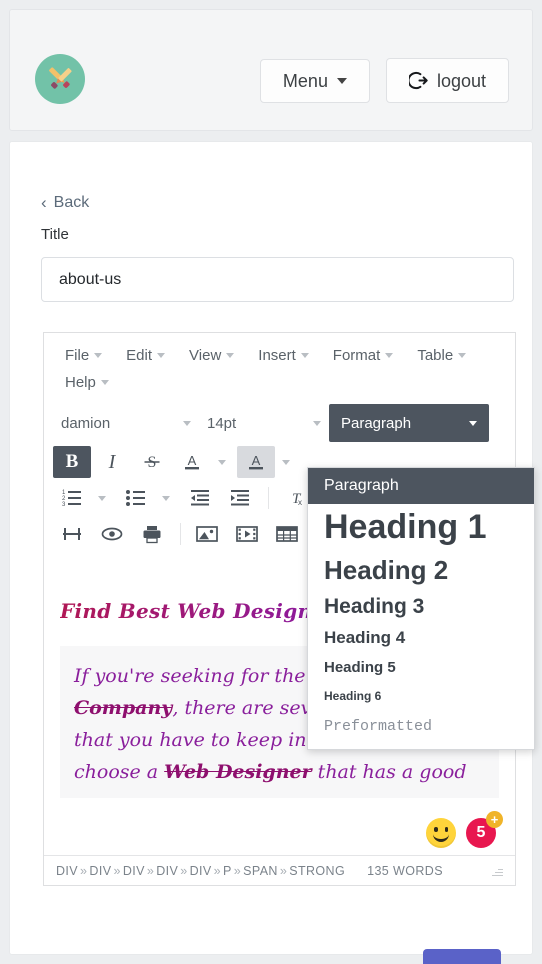 Image resolution: width=542 pixels, height=964 pixels. What do you see at coordinates (200, 498) in the screenshot?
I see `outdent-button` at bounding box center [200, 498].